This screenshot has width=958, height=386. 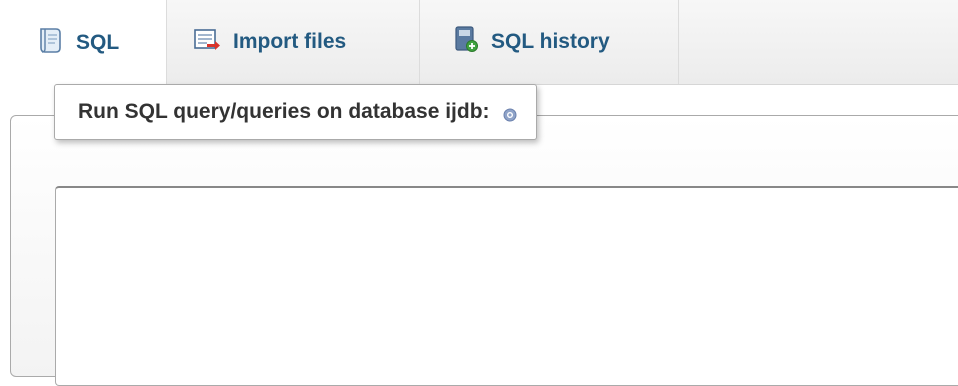 I want to click on sql-icon, so click(x=51, y=43).